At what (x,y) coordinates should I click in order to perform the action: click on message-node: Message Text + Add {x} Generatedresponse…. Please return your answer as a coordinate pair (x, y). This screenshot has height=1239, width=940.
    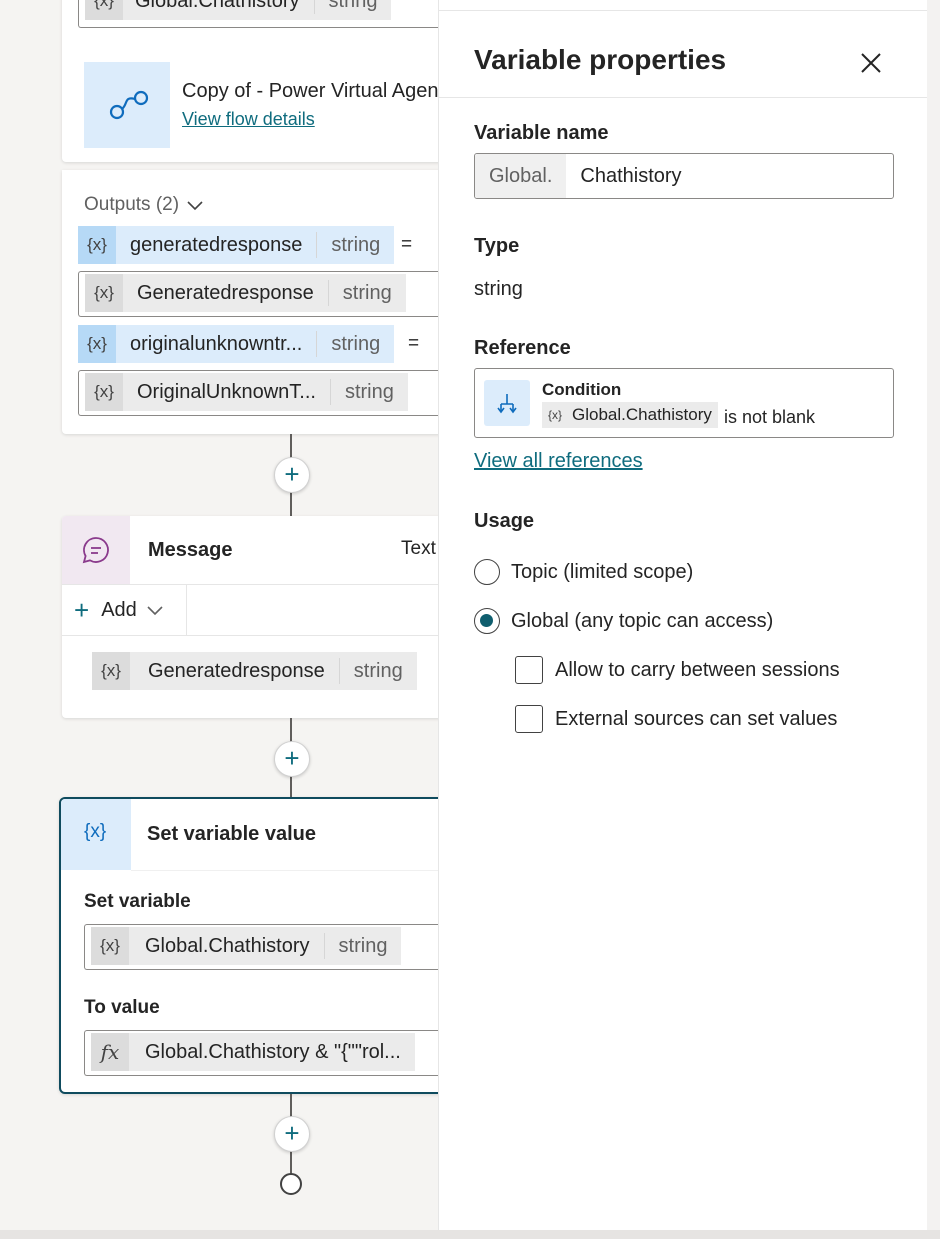
    Looking at the image, I should click on (250, 617).